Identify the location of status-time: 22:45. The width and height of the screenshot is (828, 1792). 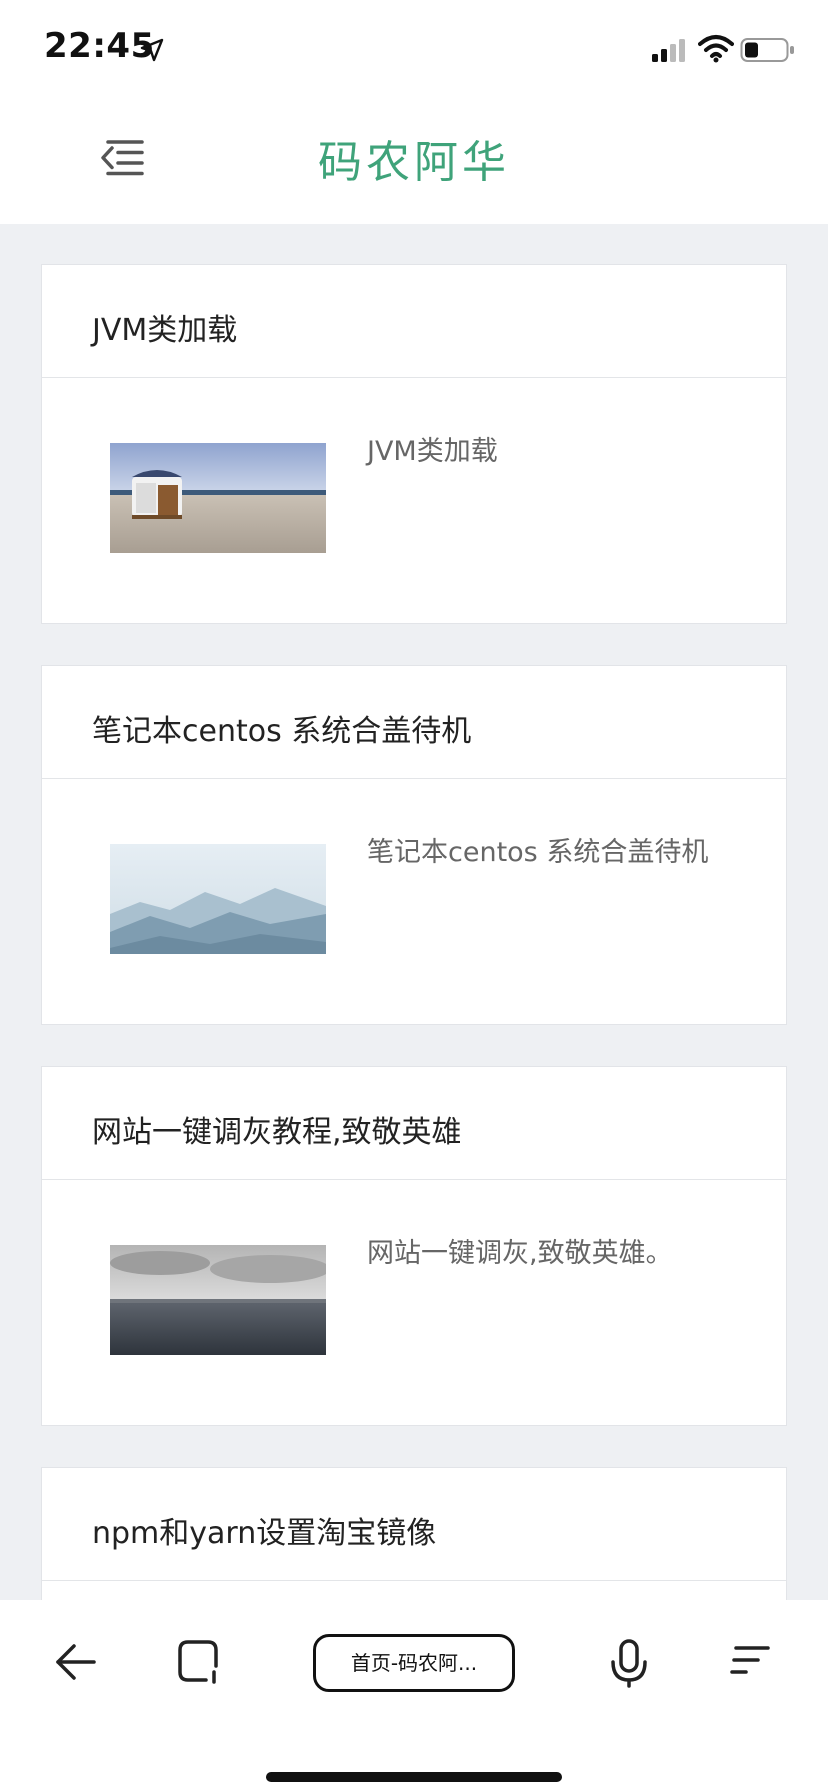
(99, 46).